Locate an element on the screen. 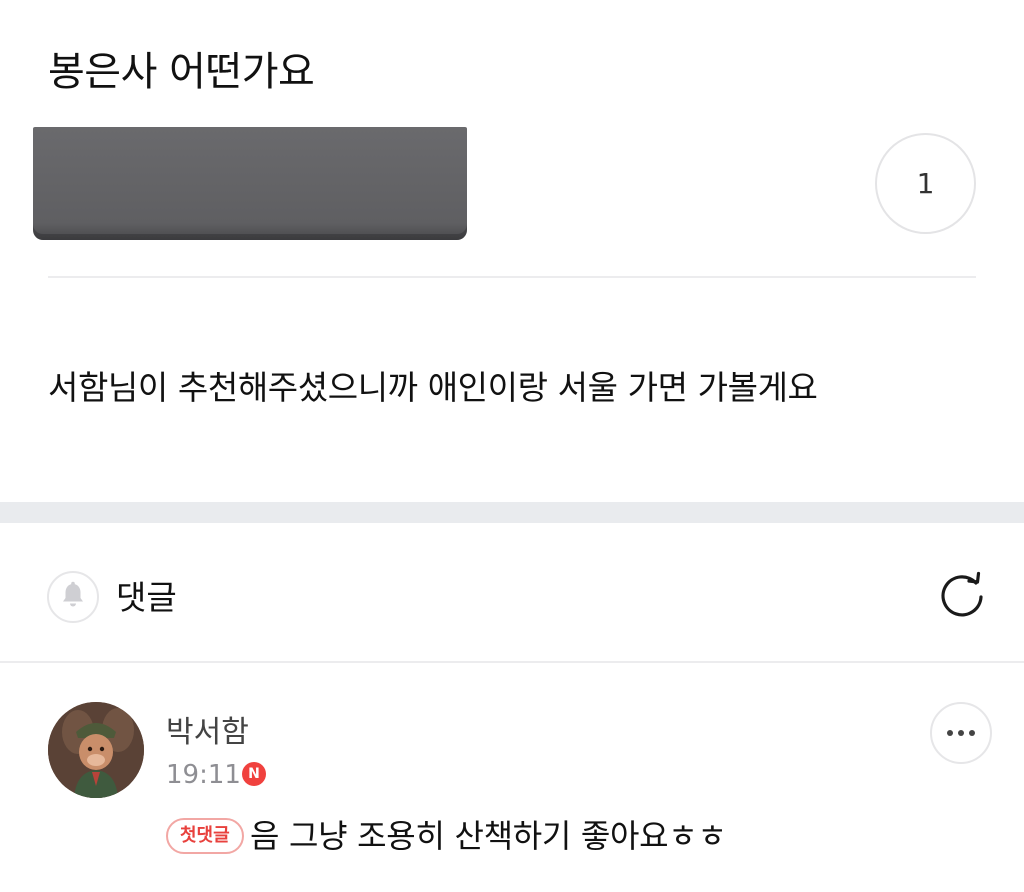 The height and width of the screenshot is (892, 1024). notification-toggle is located at coordinates (73, 597).